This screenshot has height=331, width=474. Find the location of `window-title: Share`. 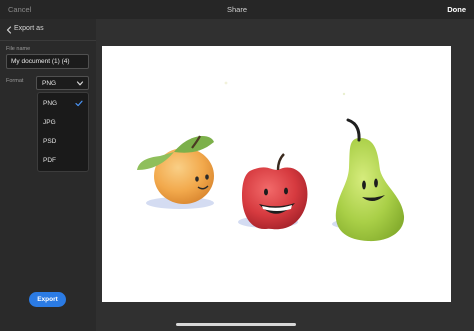

window-title: Share is located at coordinates (236, 9).